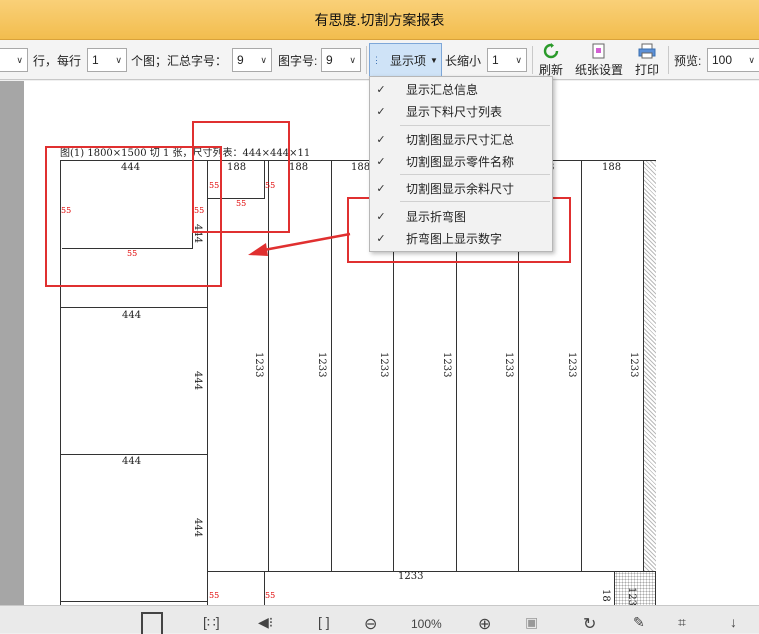  What do you see at coordinates (531, 622) in the screenshot?
I see `actual-size-icon: ▣` at bounding box center [531, 622].